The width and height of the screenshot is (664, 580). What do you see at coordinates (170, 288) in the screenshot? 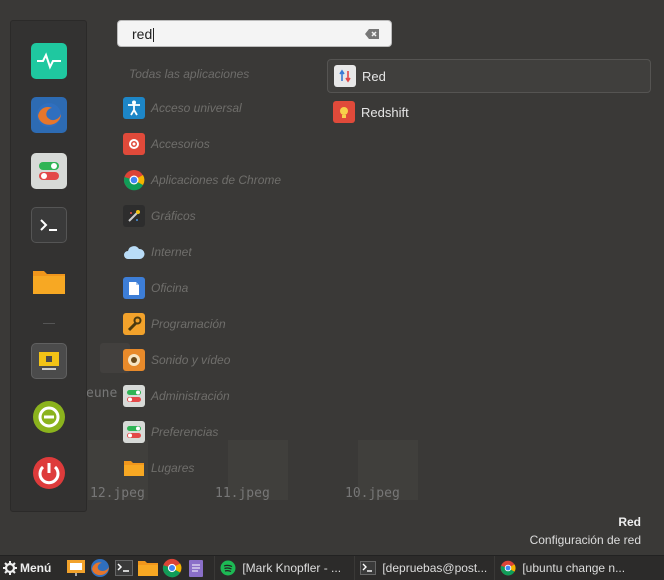
I see `category-label: Oficina` at bounding box center [170, 288].